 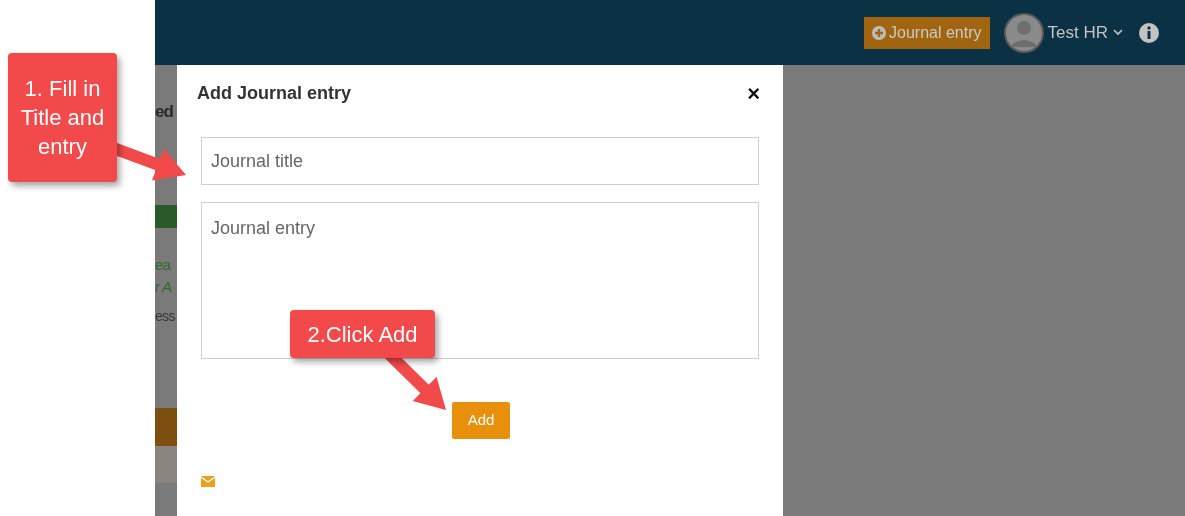 I want to click on chevron-down-icon, so click(x=1118, y=32).